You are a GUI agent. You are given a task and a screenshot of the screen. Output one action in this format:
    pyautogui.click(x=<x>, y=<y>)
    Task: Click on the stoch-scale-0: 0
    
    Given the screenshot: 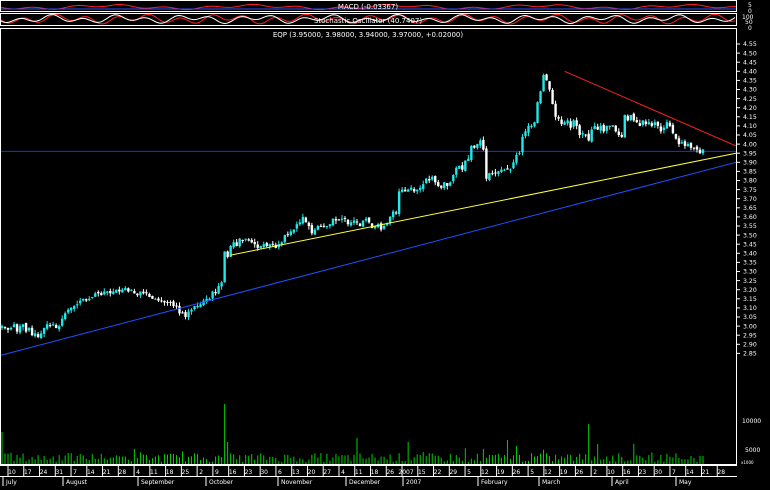 What is the action you would take?
    pyautogui.click(x=750, y=28)
    